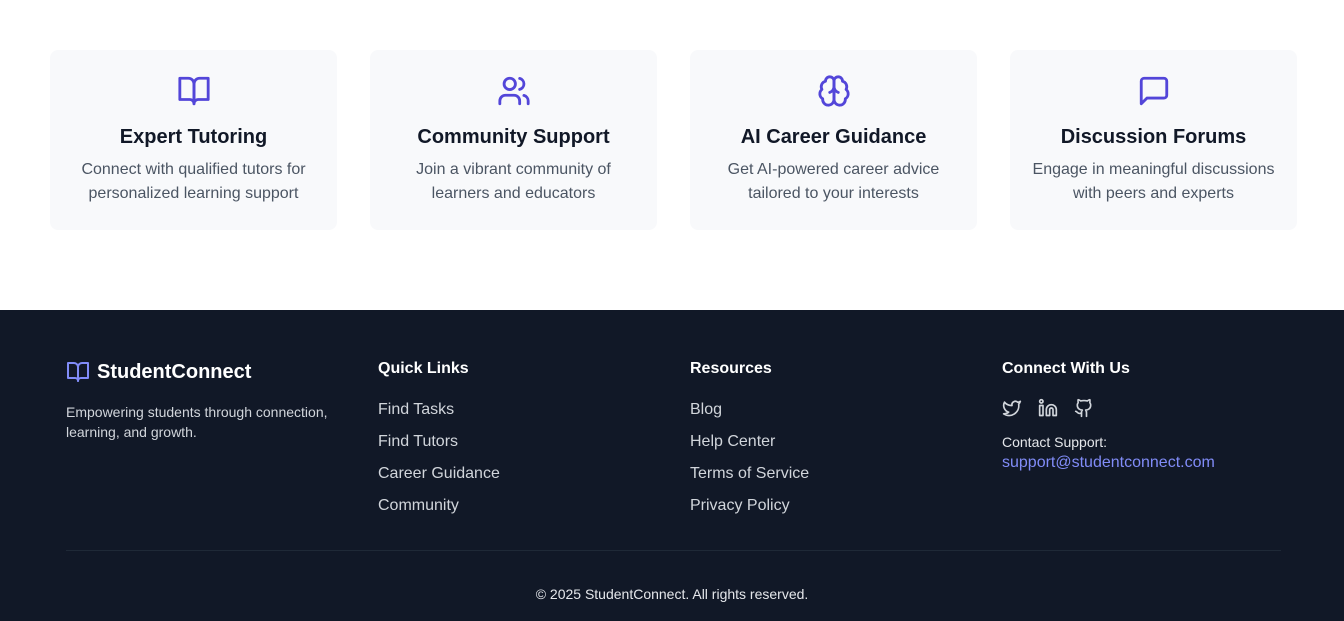  What do you see at coordinates (1066, 368) in the screenshot?
I see `connect-heading: Connect With Us` at bounding box center [1066, 368].